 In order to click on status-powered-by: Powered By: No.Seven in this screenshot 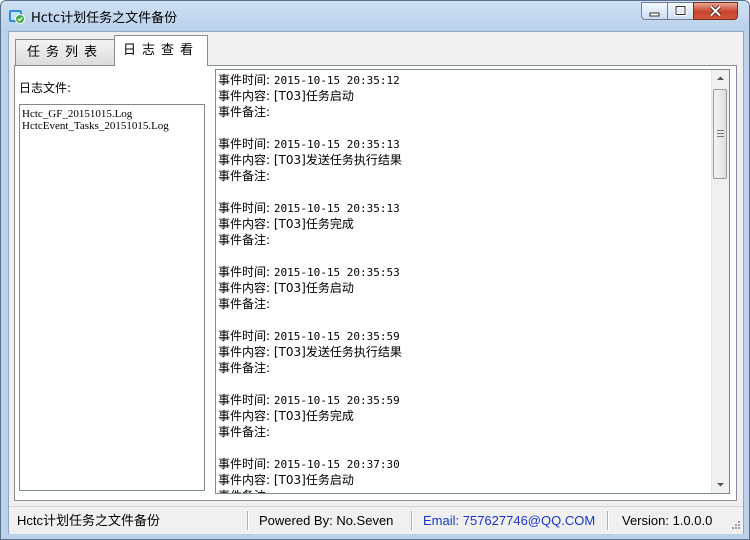, I will do `click(326, 520)`.